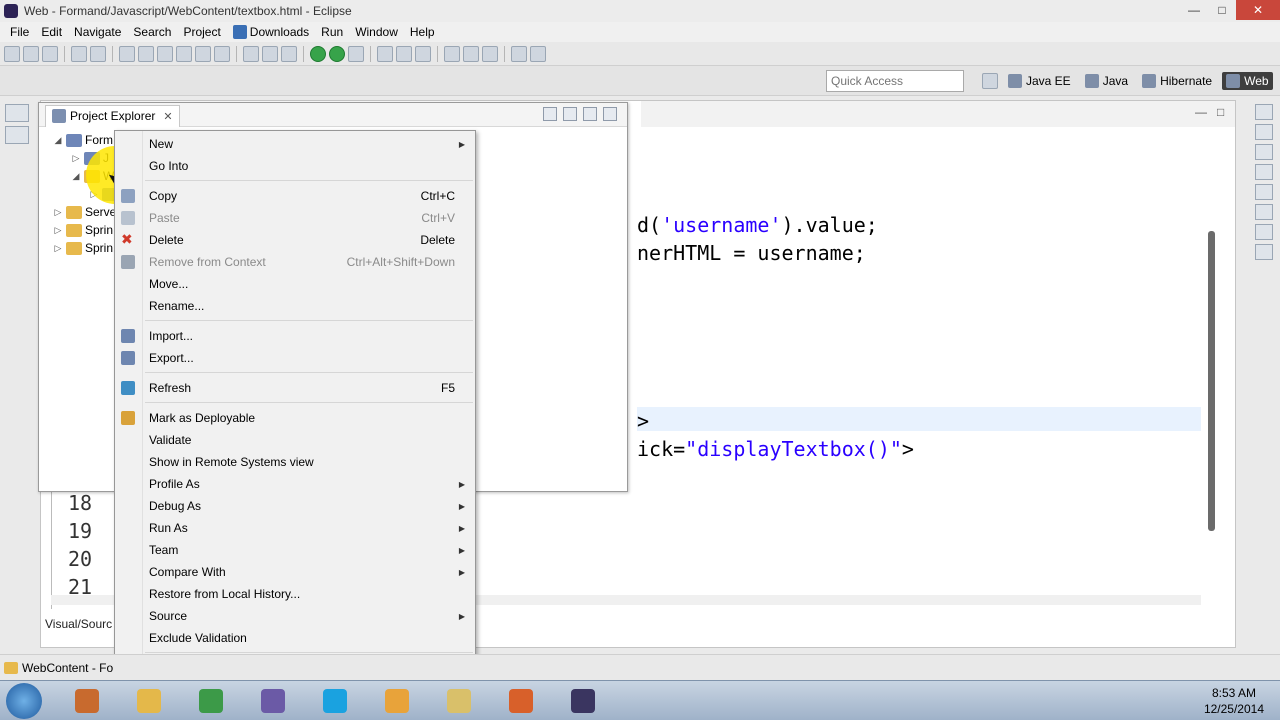 This screenshot has width=1280, height=720. I want to click on system-clock: 8:53 AM 12/25/2014, so click(1234, 701).